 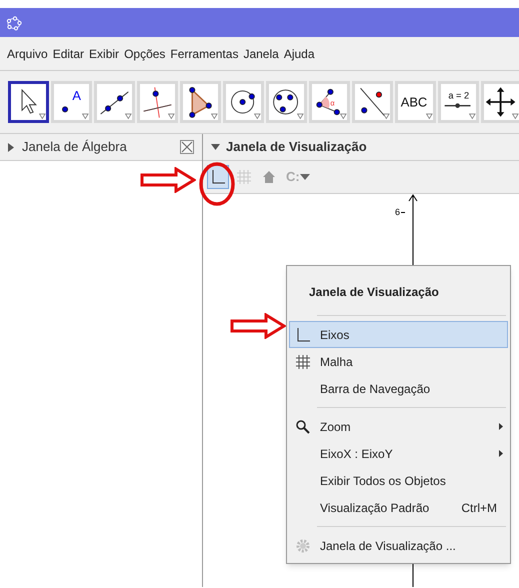 I want to click on angle-label: α, so click(x=332, y=103).